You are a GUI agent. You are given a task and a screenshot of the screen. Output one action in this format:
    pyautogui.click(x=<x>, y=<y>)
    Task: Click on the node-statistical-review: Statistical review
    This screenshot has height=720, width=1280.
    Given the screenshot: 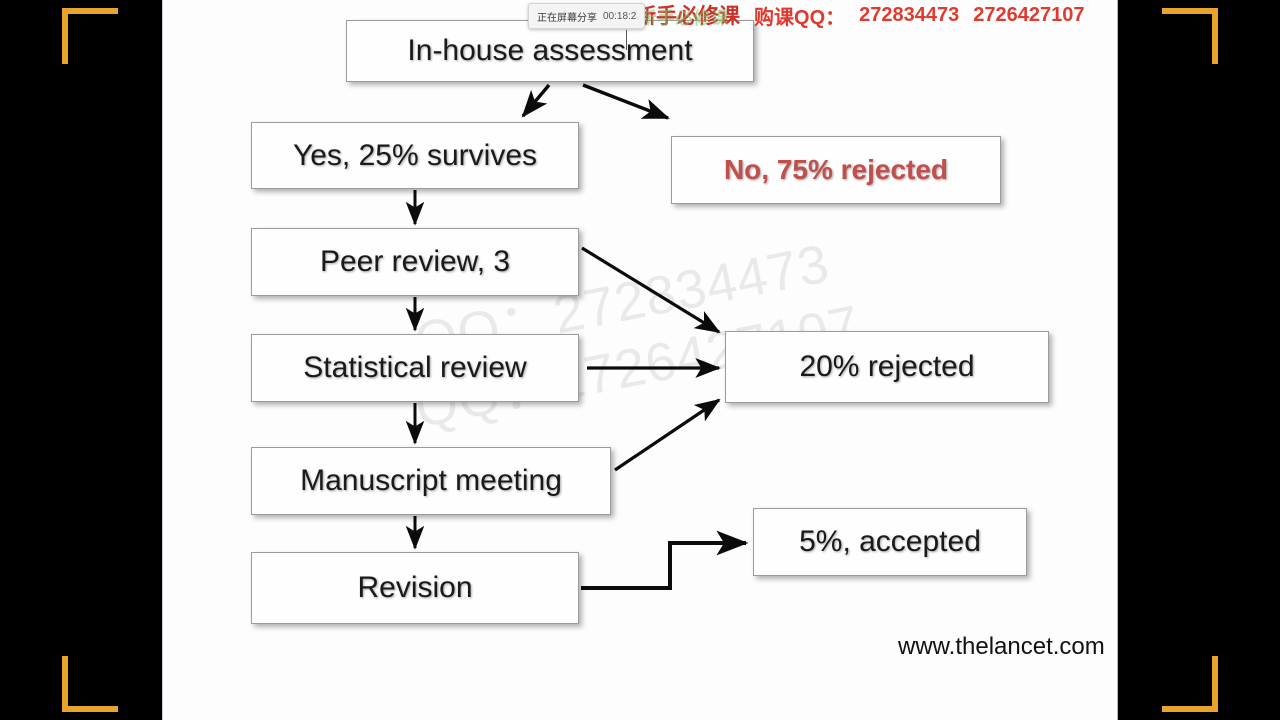 What is the action you would take?
    pyautogui.click(x=415, y=368)
    